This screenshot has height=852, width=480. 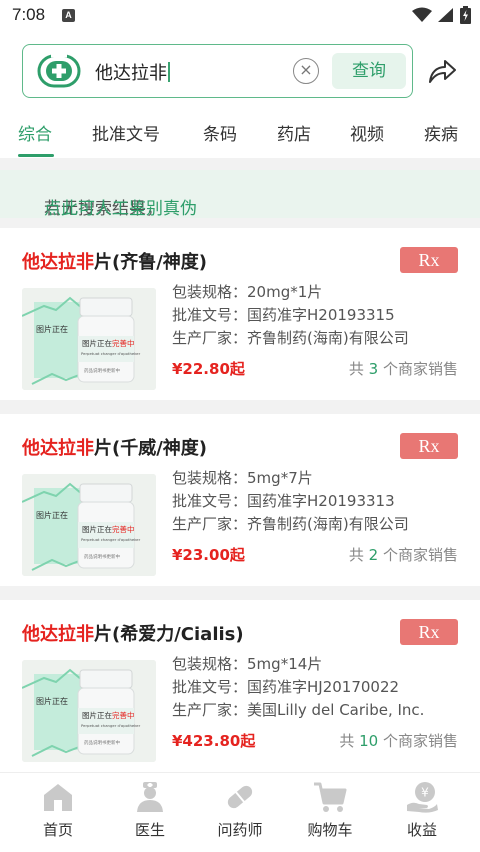 I want to click on nav-doctor-label: 医生, so click(x=149, y=830).